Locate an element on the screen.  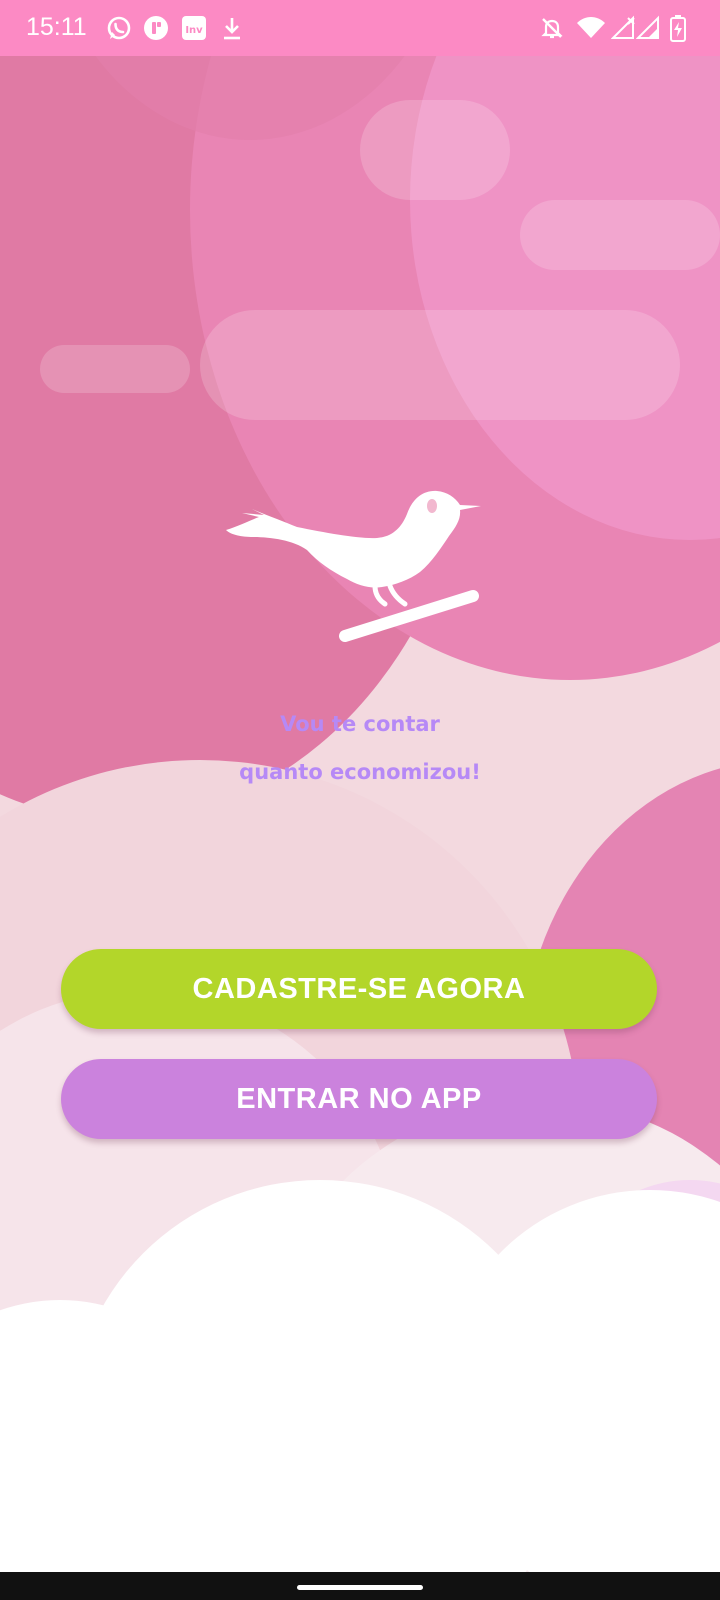
tagline: Vou te contar quanto economizou! is located at coordinates (360, 748).